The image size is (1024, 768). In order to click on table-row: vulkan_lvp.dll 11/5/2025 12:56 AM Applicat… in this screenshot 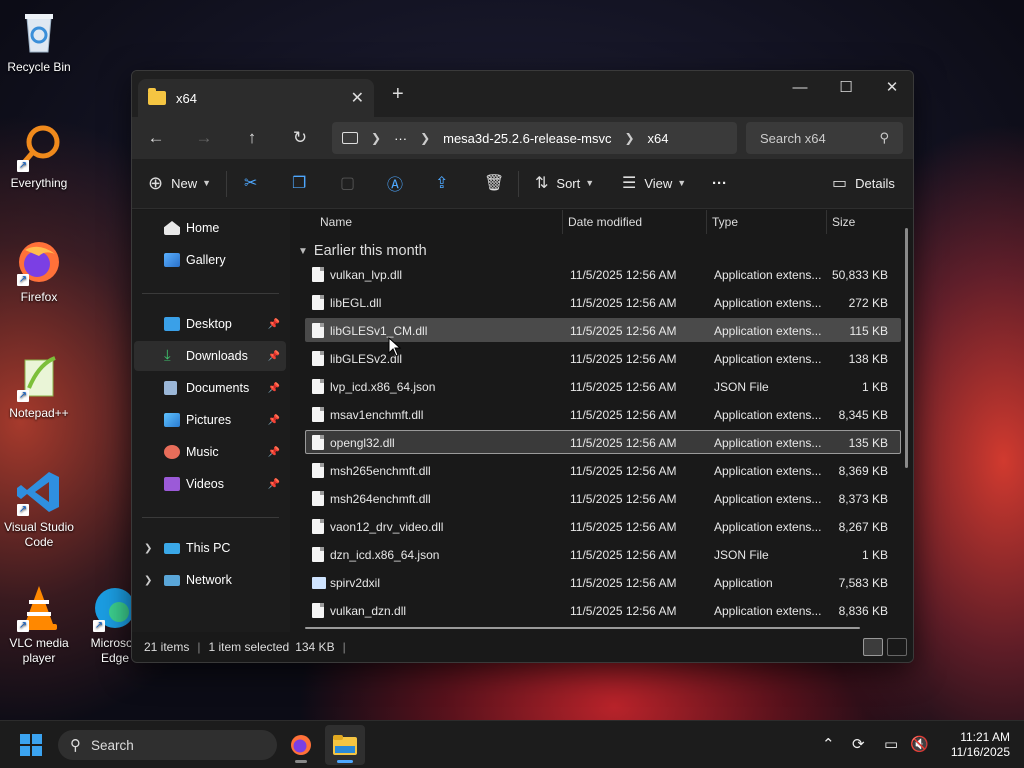, I will do `click(603, 274)`.